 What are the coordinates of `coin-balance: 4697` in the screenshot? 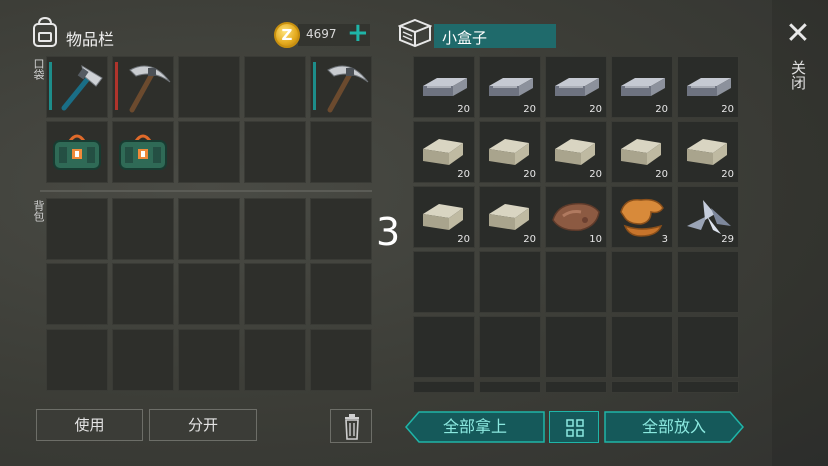 It's located at (321, 34).